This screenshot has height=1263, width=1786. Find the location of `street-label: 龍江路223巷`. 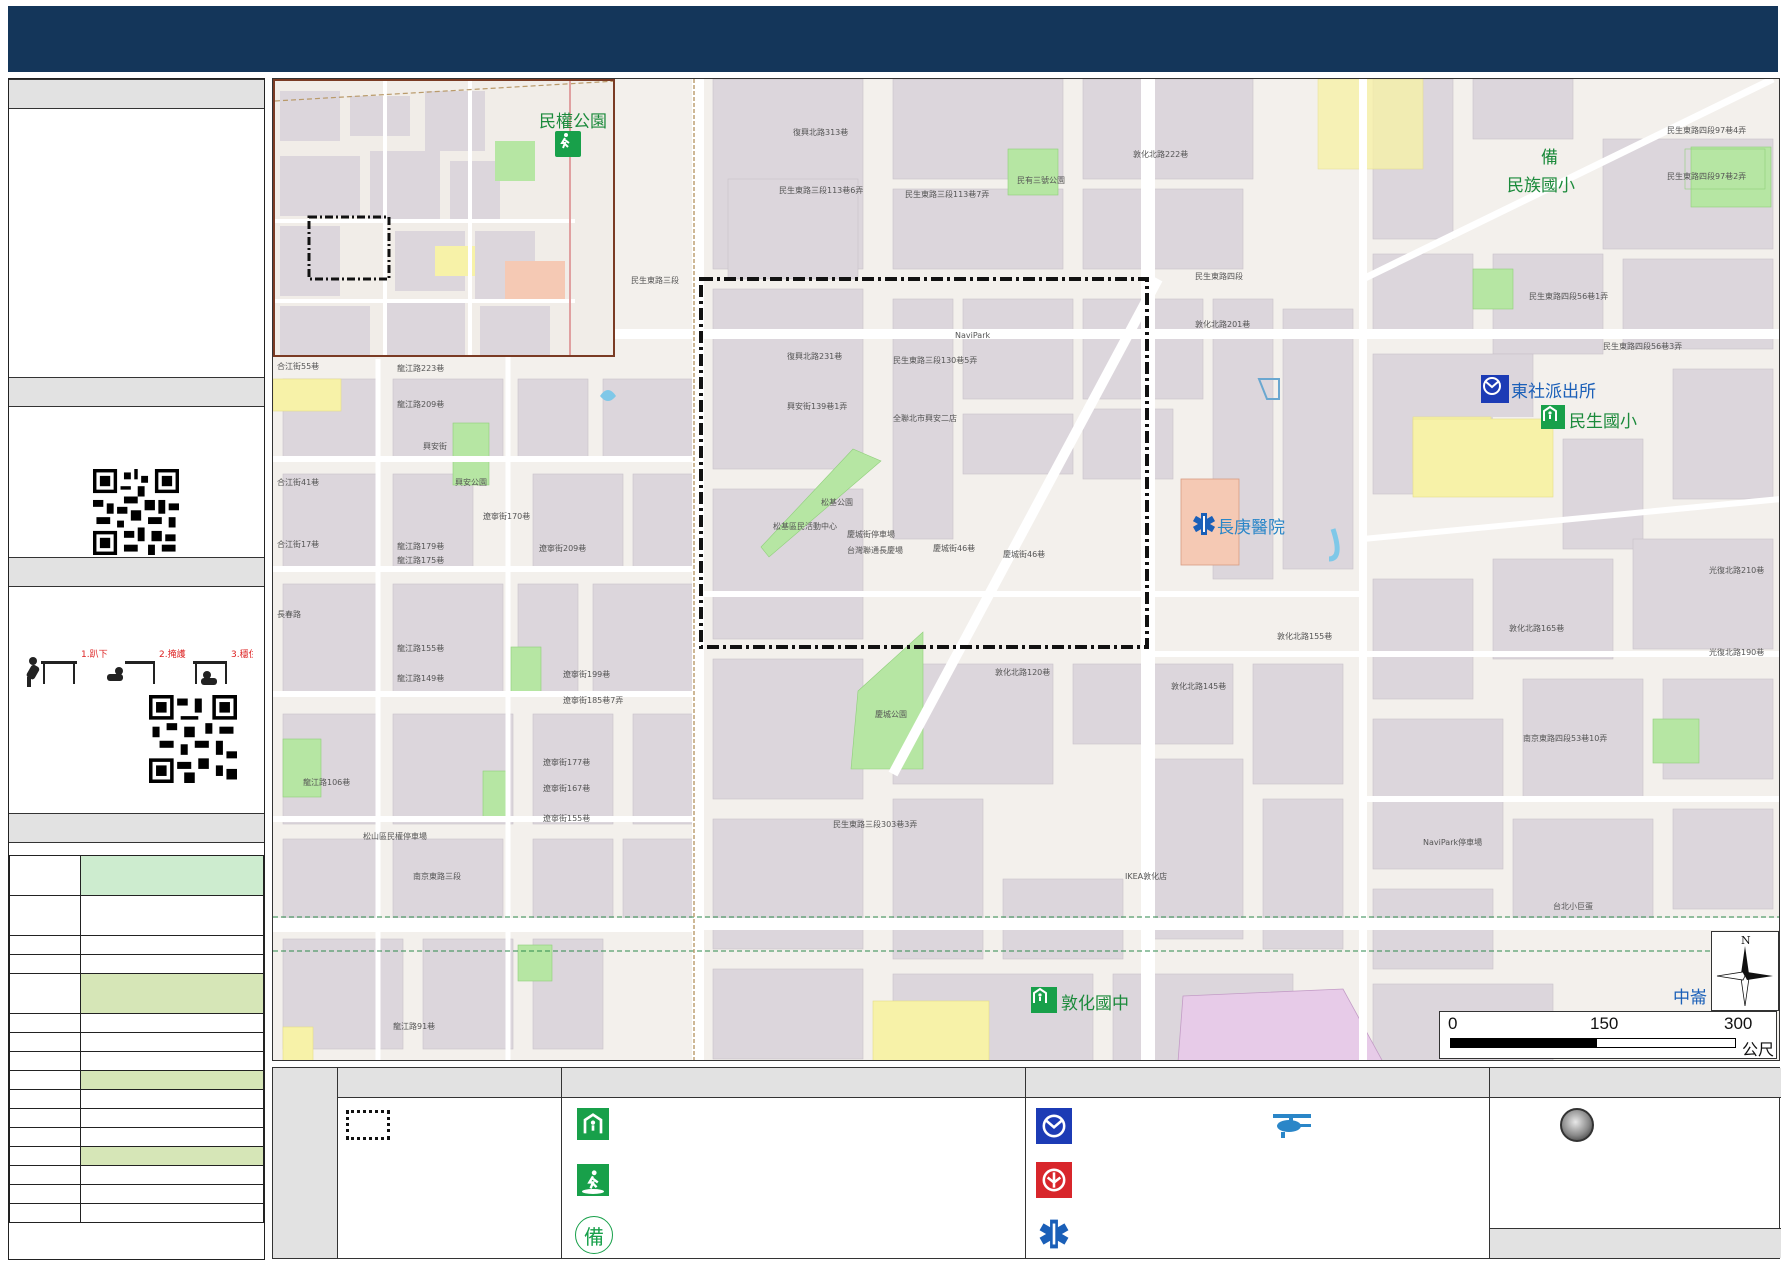

street-label: 龍江路223巷 is located at coordinates (421, 368).